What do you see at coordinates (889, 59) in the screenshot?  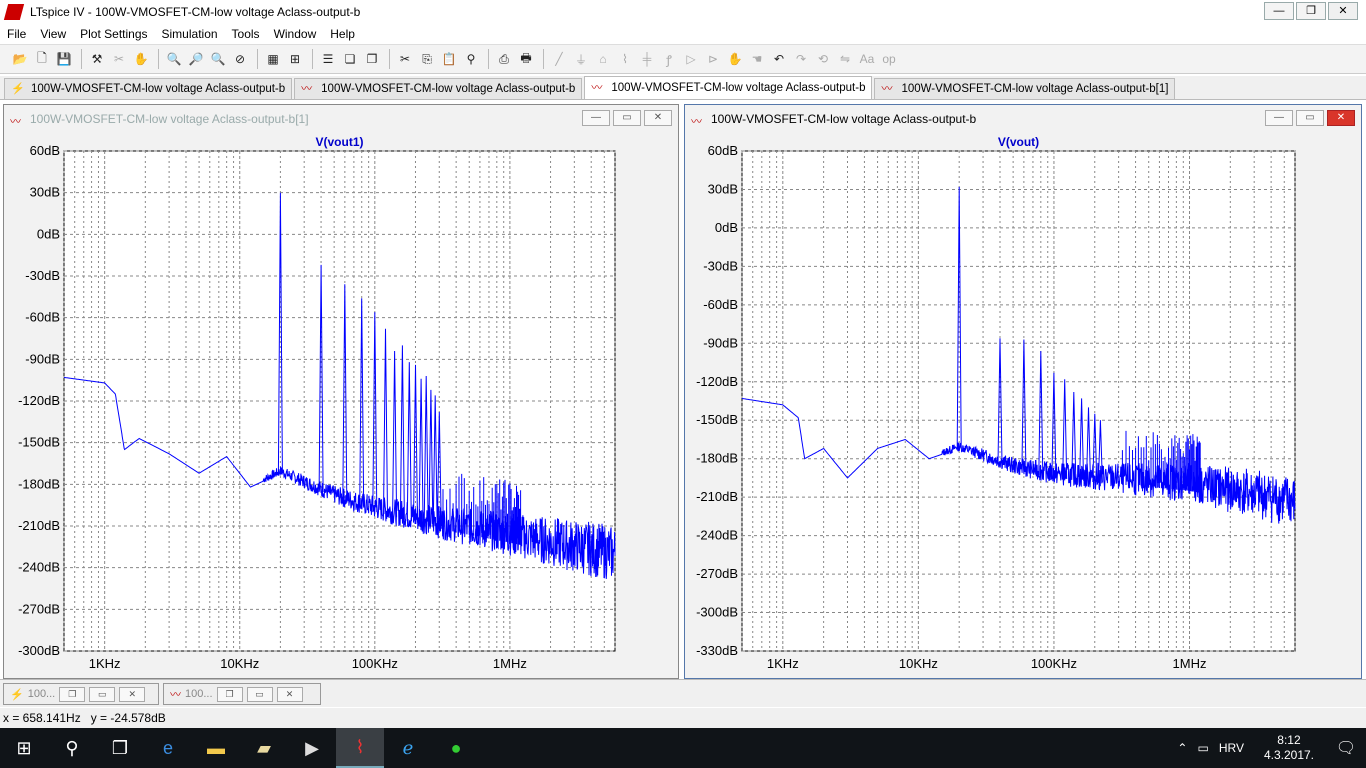 I see `spice-icon: op` at bounding box center [889, 59].